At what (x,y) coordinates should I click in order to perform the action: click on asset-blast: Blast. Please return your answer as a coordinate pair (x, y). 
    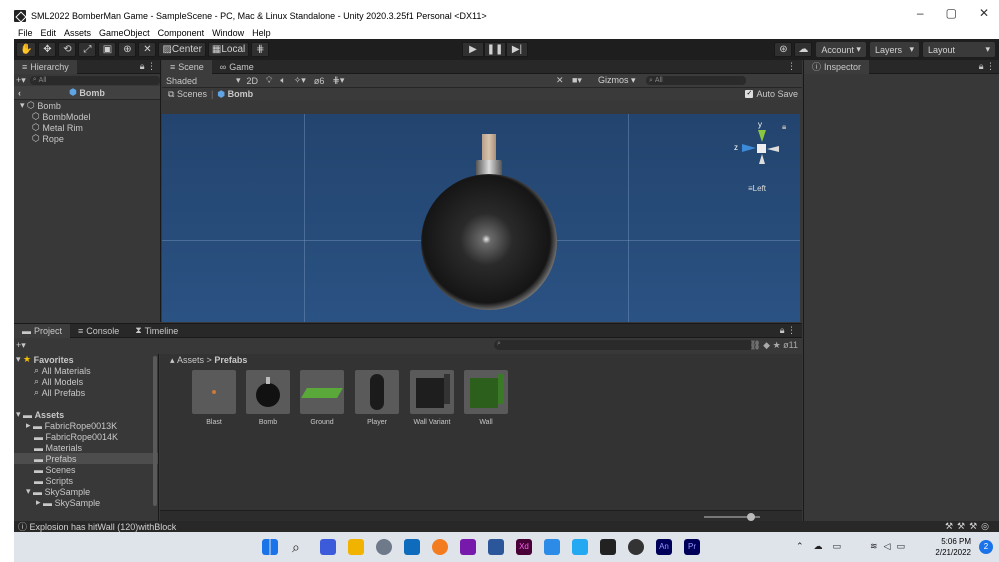
    Looking at the image, I should click on (214, 398).